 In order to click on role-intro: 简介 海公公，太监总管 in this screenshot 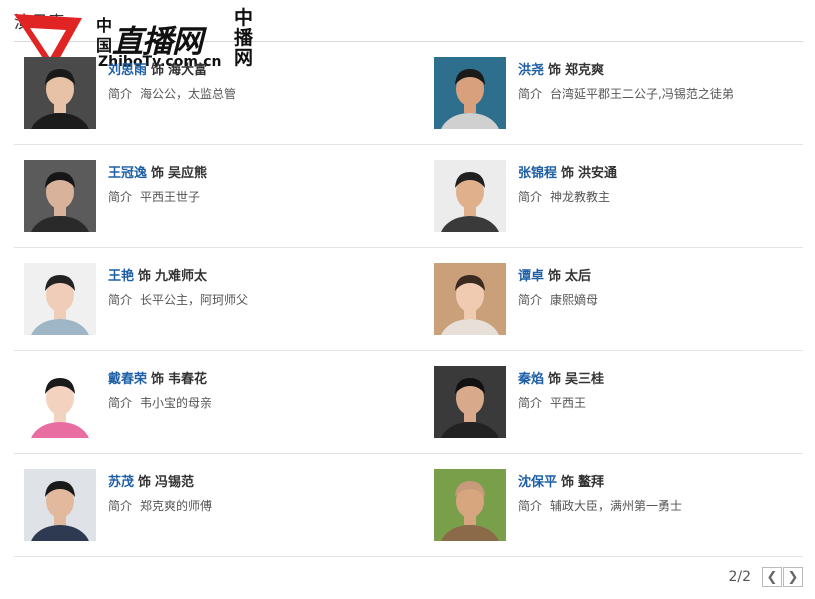, I will do `click(172, 93)`.